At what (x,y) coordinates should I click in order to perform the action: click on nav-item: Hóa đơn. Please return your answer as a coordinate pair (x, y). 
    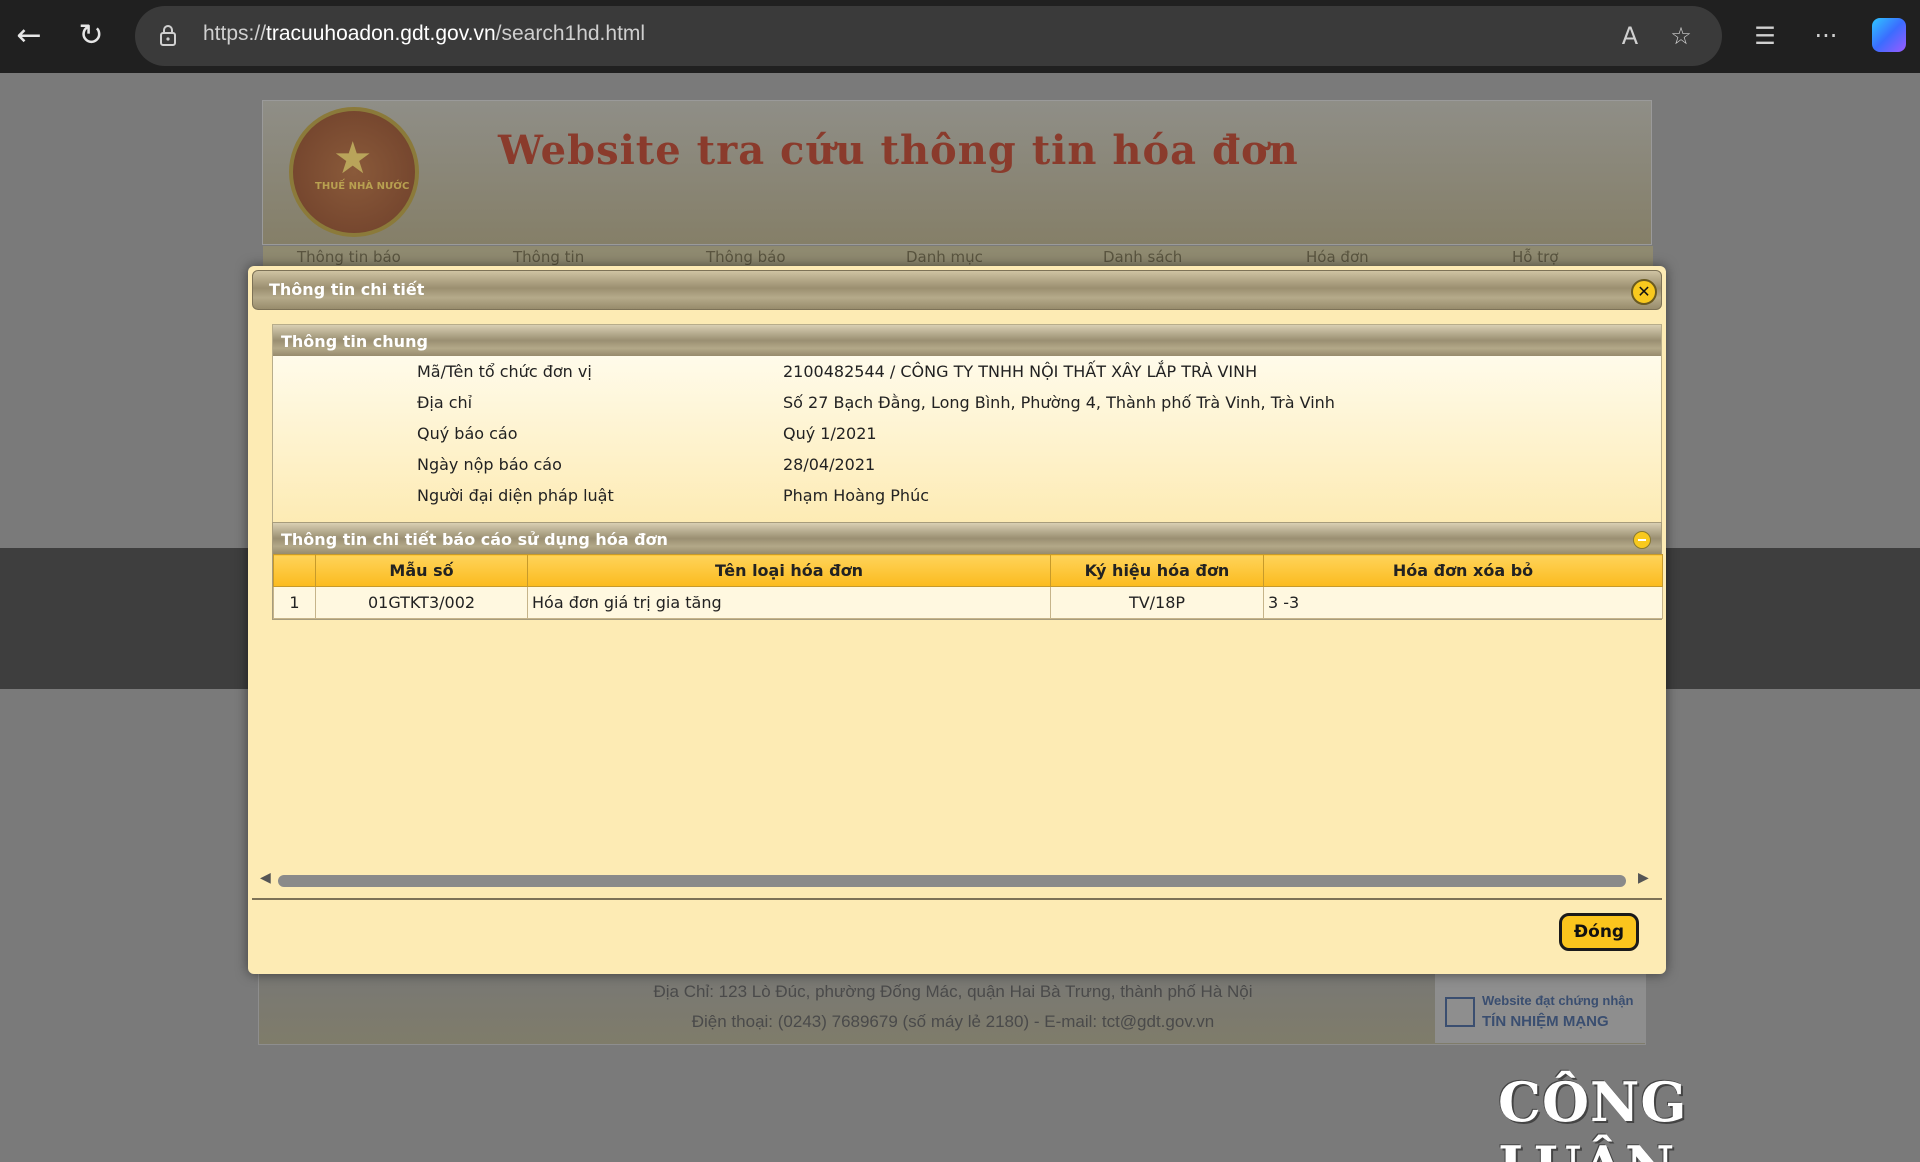
    Looking at the image, I should click on (1337, 257).